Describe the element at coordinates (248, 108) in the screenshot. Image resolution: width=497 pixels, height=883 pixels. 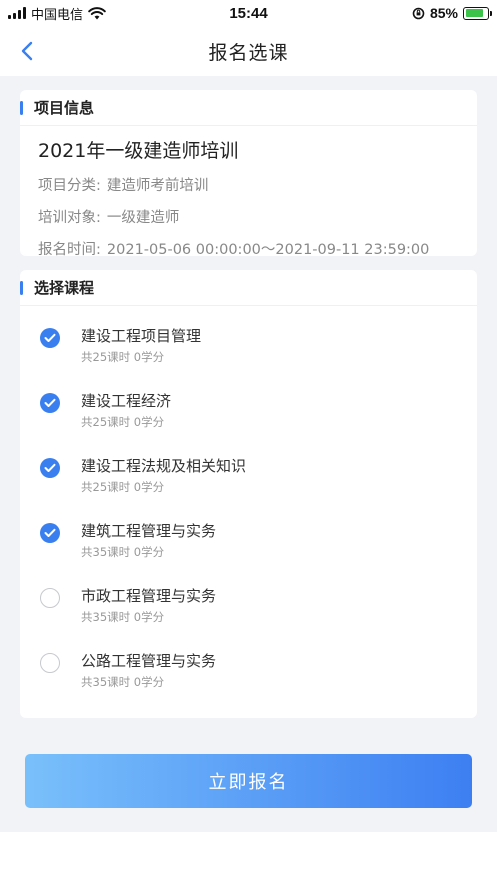
I see `project-info-header: 项目信息` at that location.